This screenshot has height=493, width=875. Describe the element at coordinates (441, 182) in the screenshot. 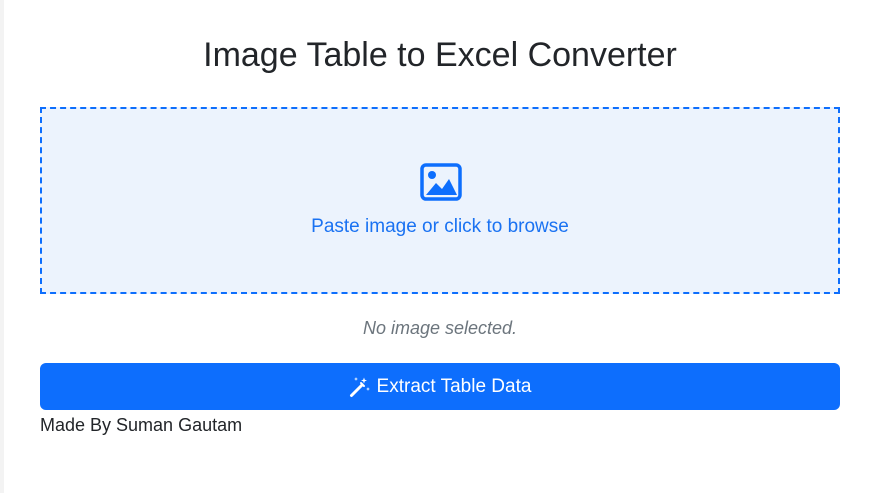

I see `image-icon` at that location.